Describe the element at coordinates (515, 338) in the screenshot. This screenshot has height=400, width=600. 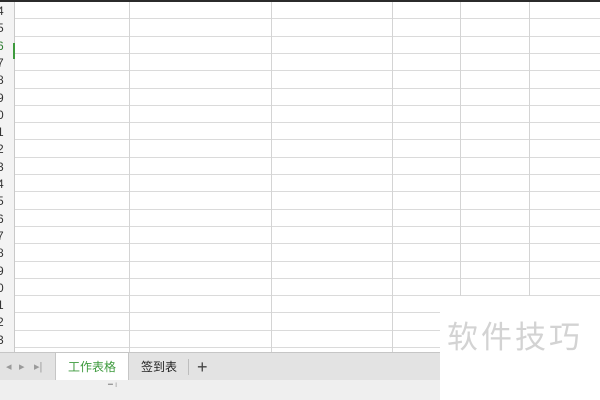
I see `watermark-text: 软件技巧` at that location.